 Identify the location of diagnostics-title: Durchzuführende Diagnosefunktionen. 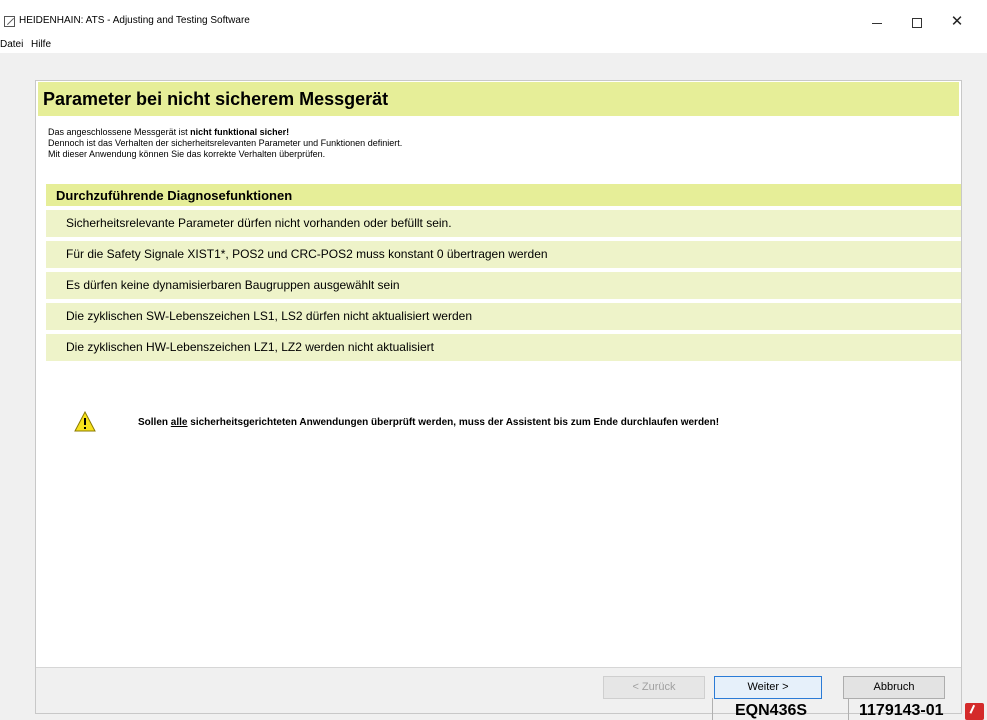
(174, 195).